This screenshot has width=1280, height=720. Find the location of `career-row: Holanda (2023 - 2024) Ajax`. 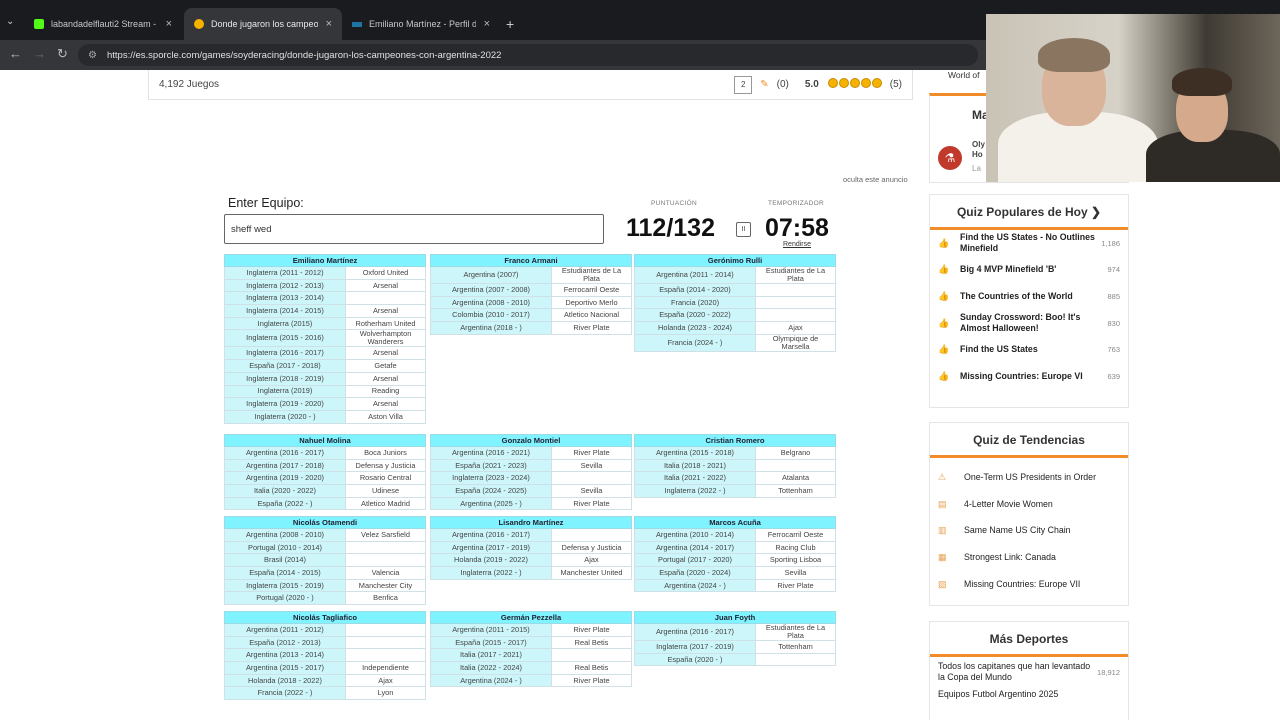

career-row: Holanda (2023 - 2024) Ajax is located at coordinates (735, 328).